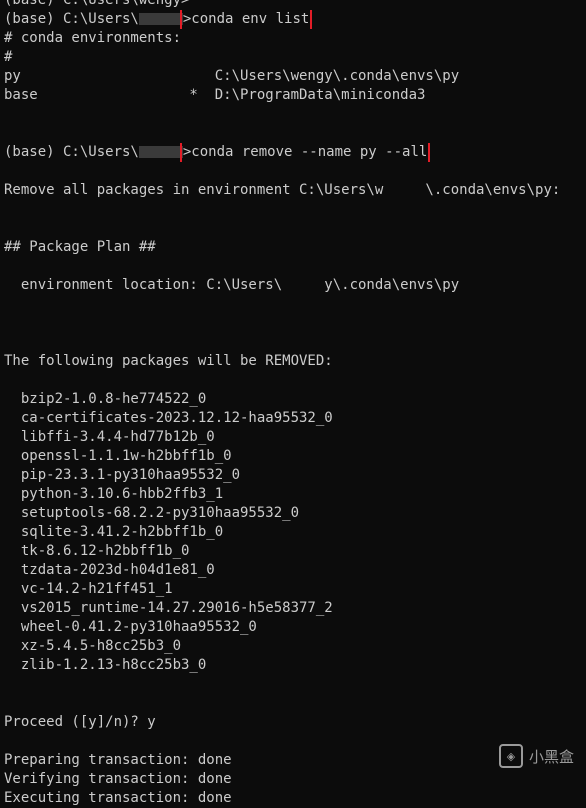  What do you see at coordinates (109, 437) in the screenshot?
I see `output-line: libffi-3.4.4-hd77b12b_0` at bounding box center [109, 437].